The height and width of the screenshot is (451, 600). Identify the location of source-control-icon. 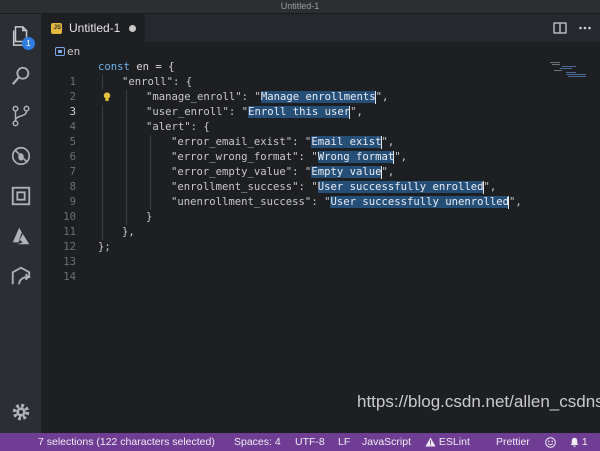
(20, 116).